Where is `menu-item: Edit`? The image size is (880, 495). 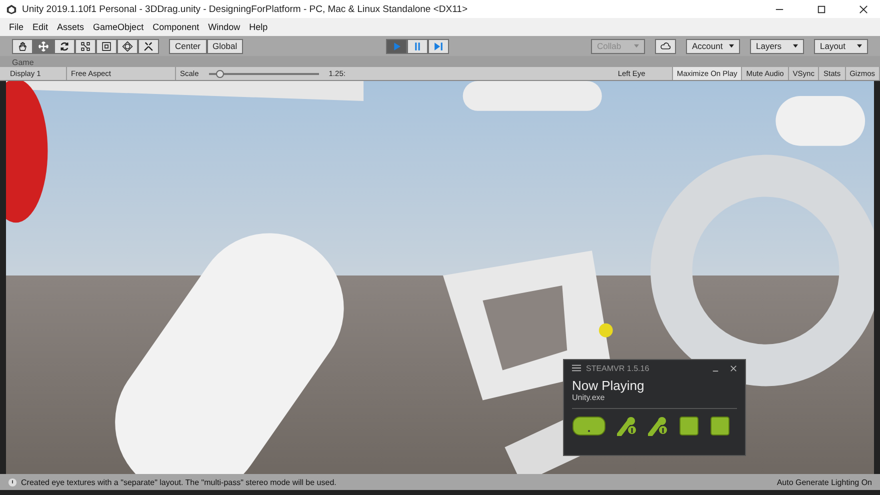
menu-item: Edit is located at coordinates (40, 27).